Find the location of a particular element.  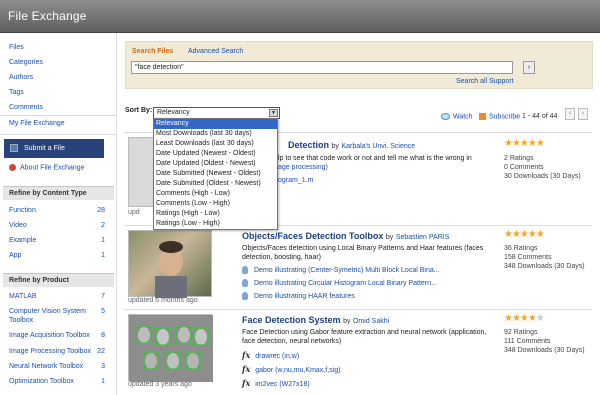

sort-selected-value: Relevancy is located at coordinates (173, 112).